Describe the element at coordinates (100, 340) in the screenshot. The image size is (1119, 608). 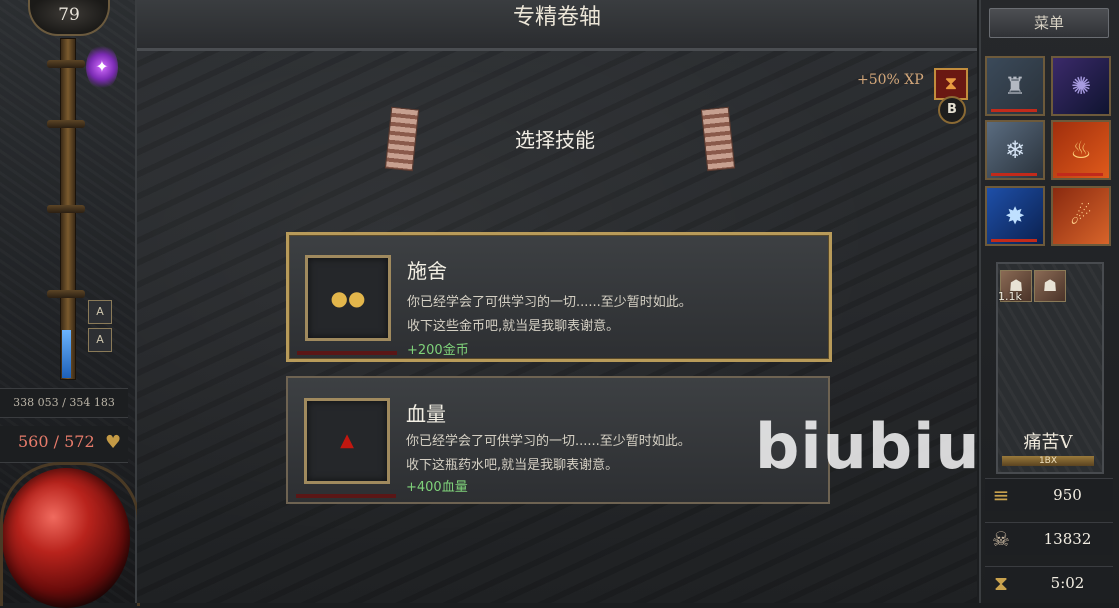
I see `left-skill-b-icon: A` at that location.